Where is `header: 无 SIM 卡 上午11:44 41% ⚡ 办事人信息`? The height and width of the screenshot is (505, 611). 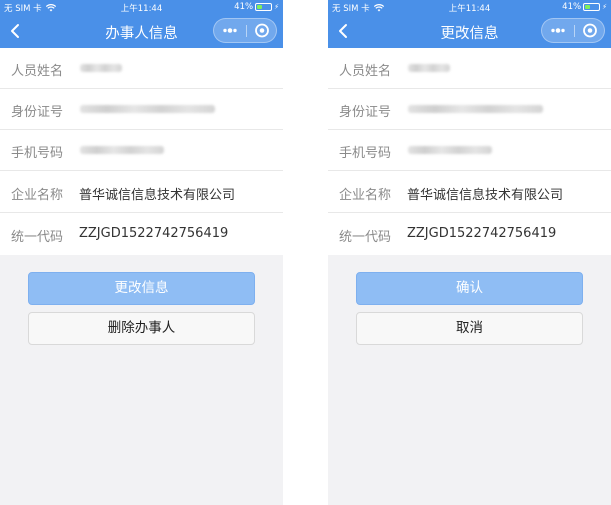
header: 无 SIM 卡 上午11:44 41% ⚡ 办事人信息 is located at coordinates (141, 24).